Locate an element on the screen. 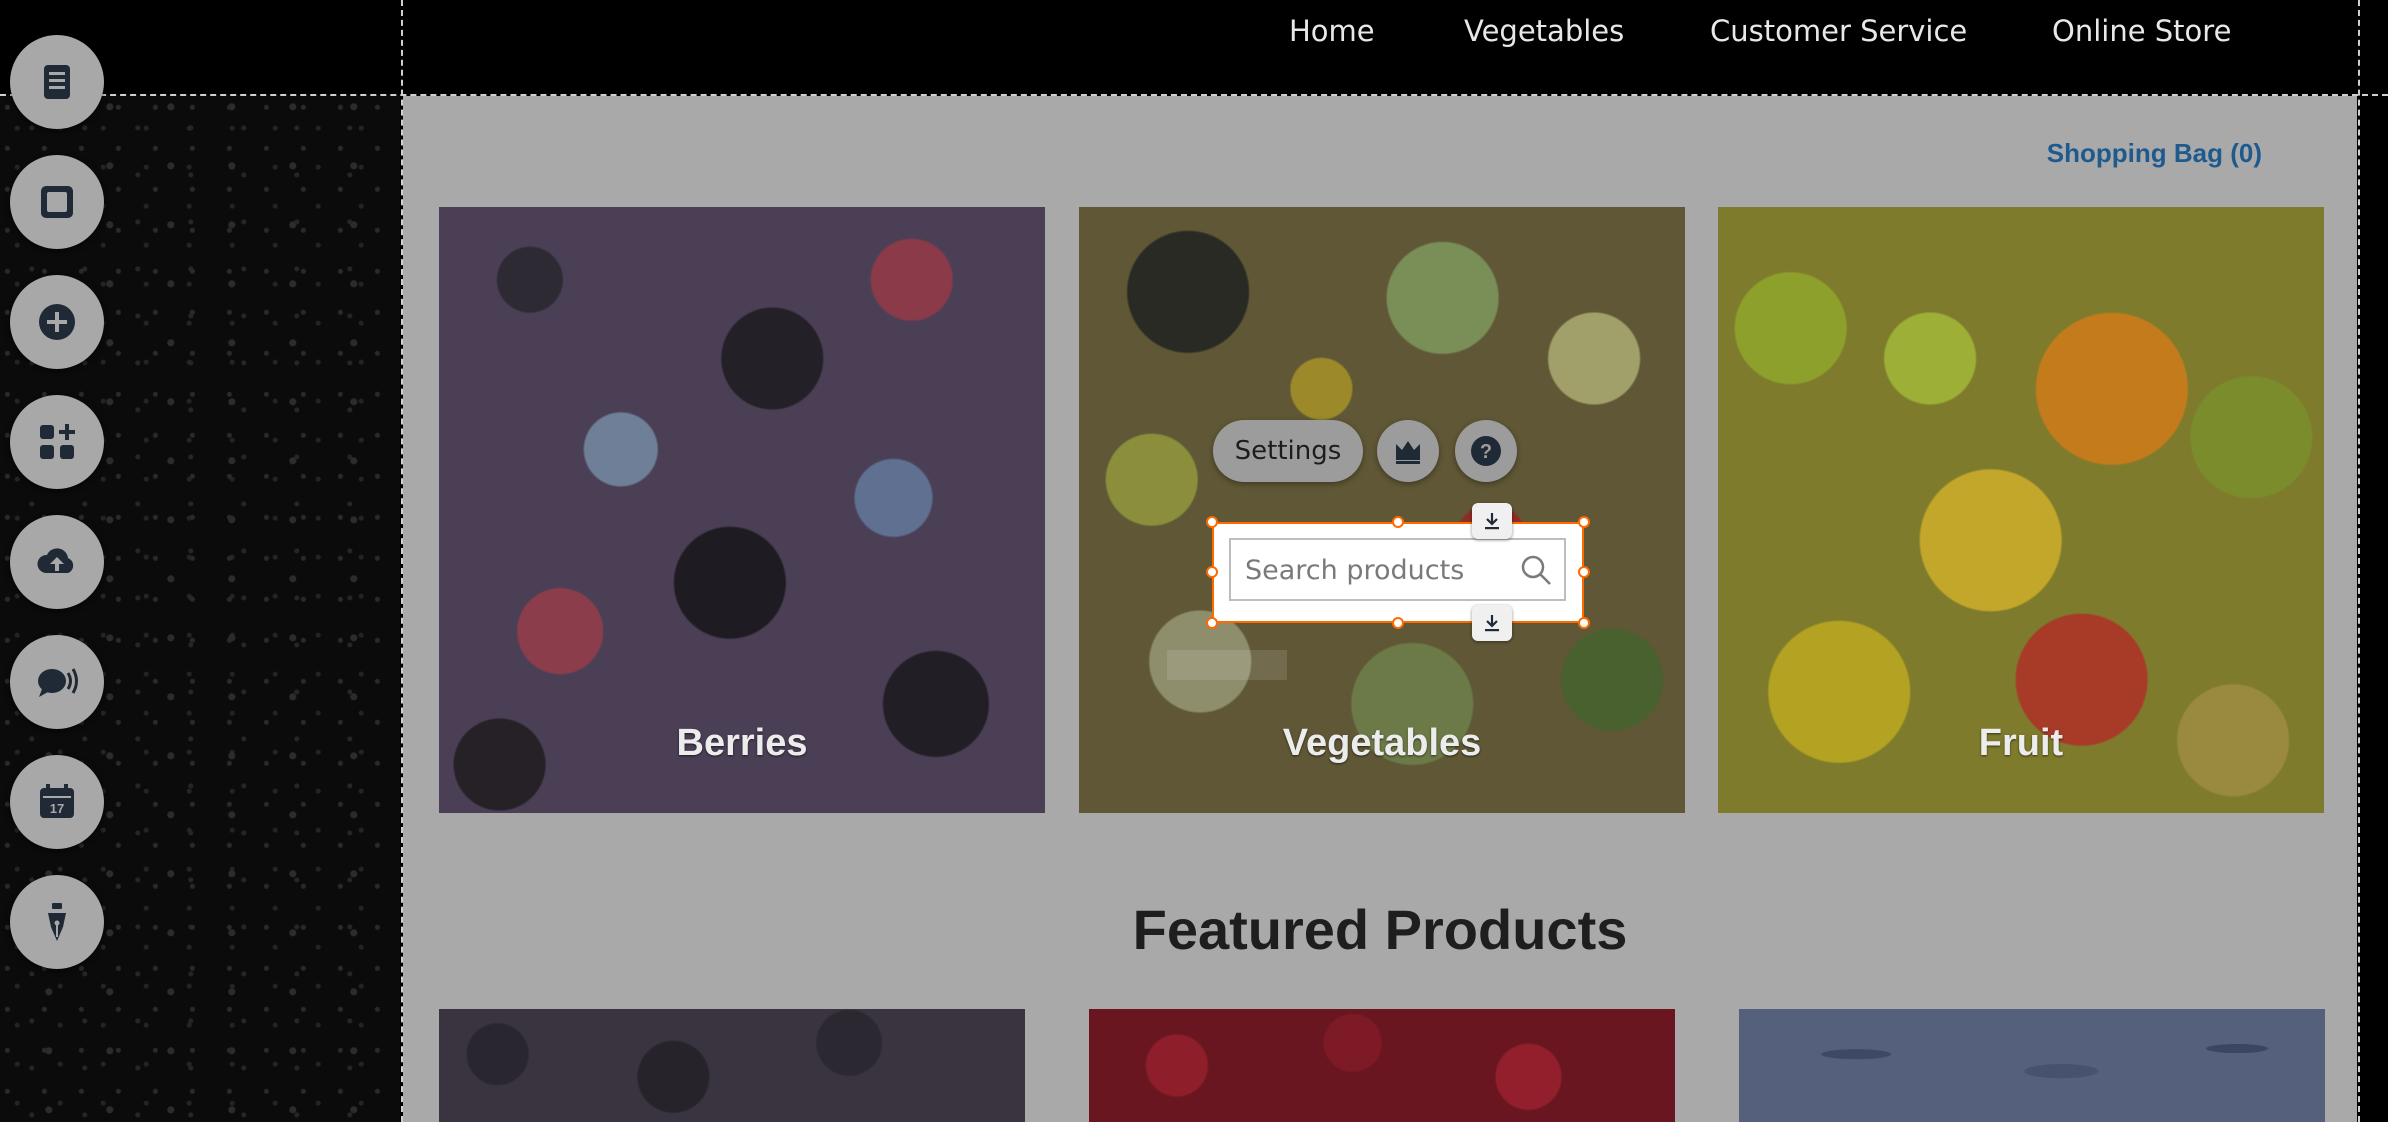  apps-icon is located at coordinates (57, 441).